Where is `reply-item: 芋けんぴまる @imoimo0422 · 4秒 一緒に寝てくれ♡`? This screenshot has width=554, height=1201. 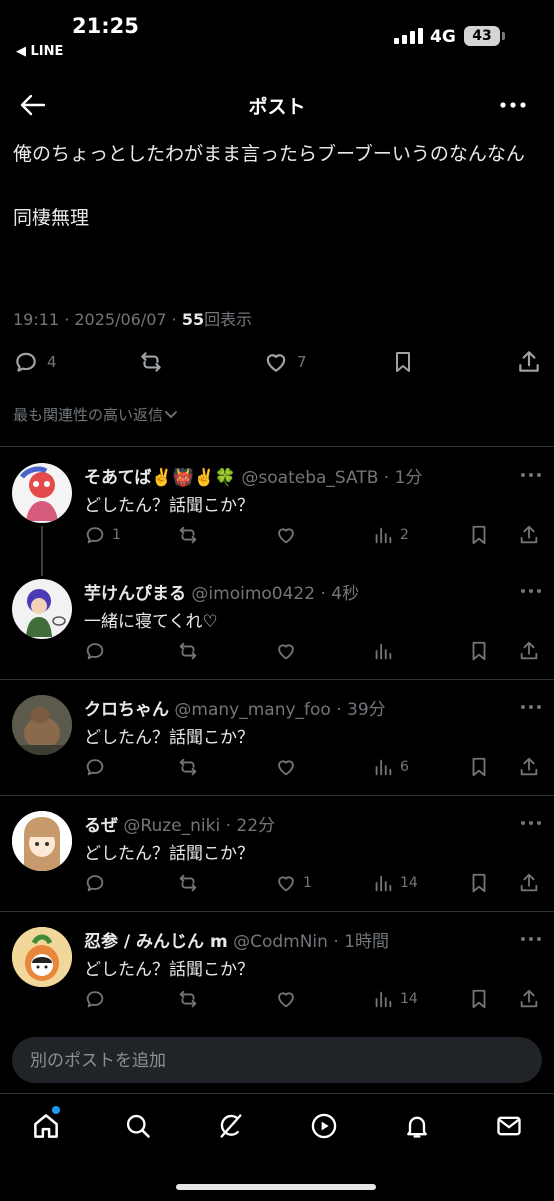
reply-item: 芋けんぴまる @imoimo0422 · 4秒 一緒に寝てくれ♡ is located at coordinates (277, 621).